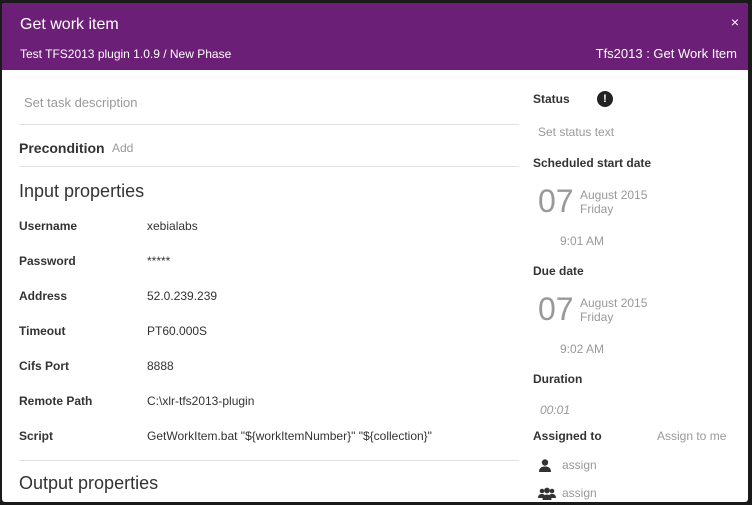  What do you see at coordinates (579, 493) in the screenshot?
I see `assign-team-text: assign` at bounding box center [579, 493].